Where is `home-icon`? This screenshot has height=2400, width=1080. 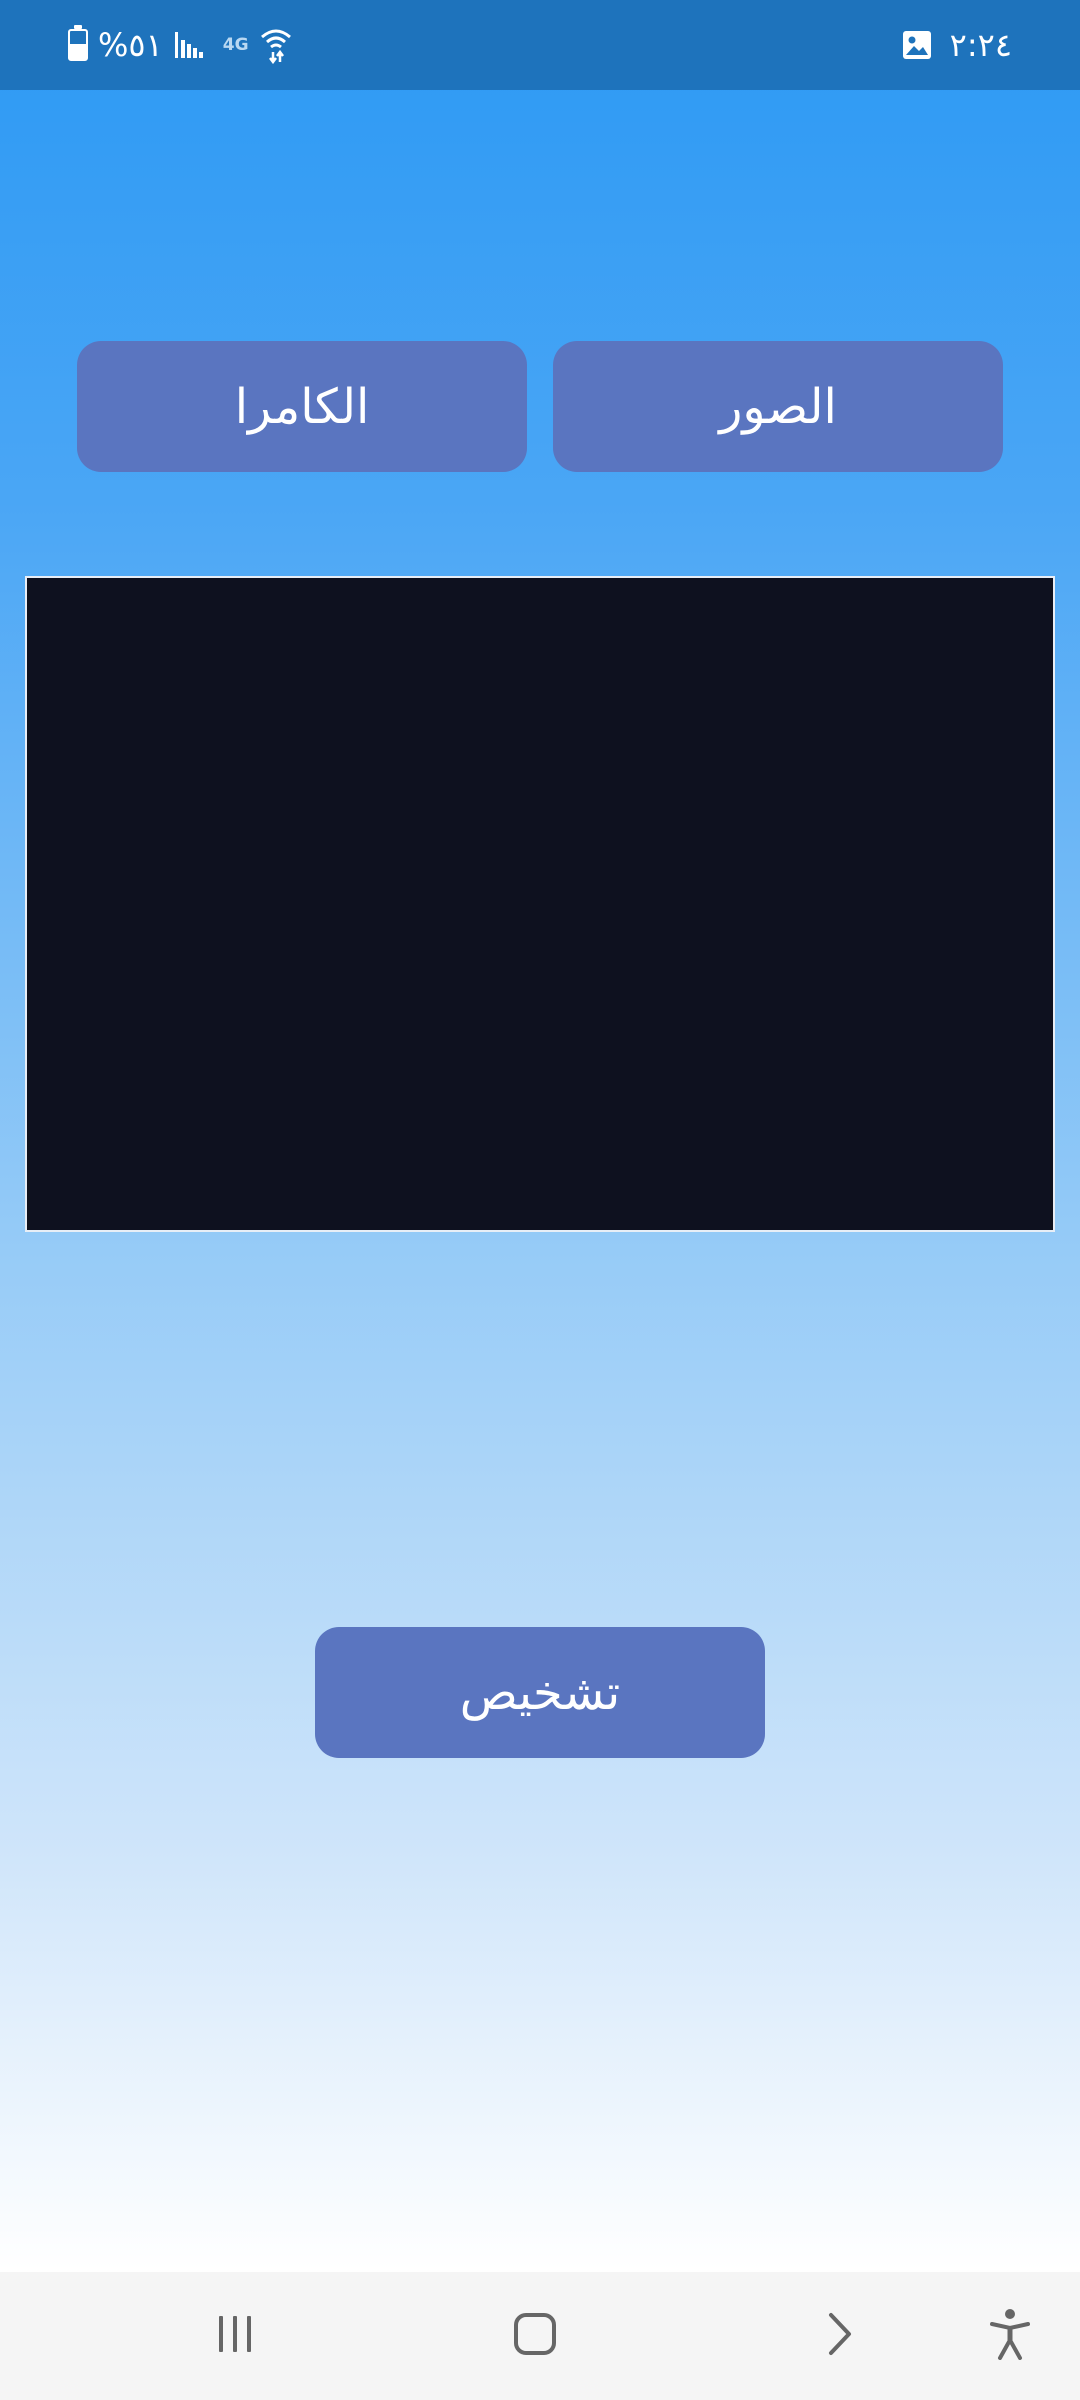
home-icon is located at coordinates (535, 2336).